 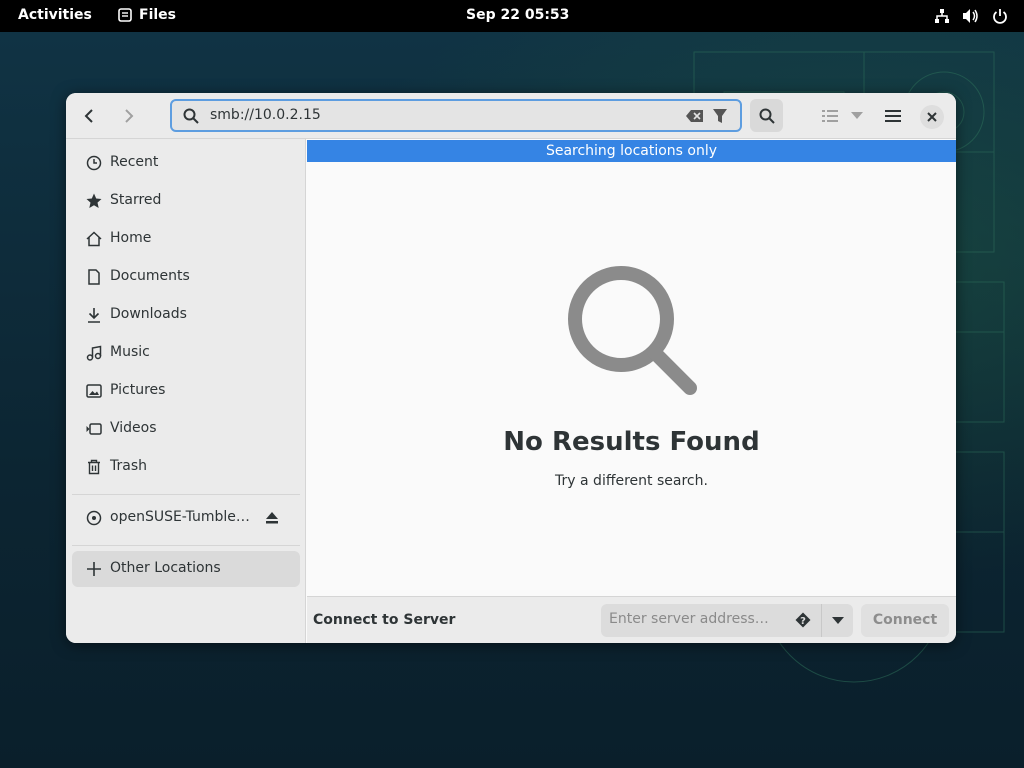 What do you see at coordinates (165, 568) in the screenshot?
I see `sidebar-item-label: Other Locations` at bounding box center [165, 568].